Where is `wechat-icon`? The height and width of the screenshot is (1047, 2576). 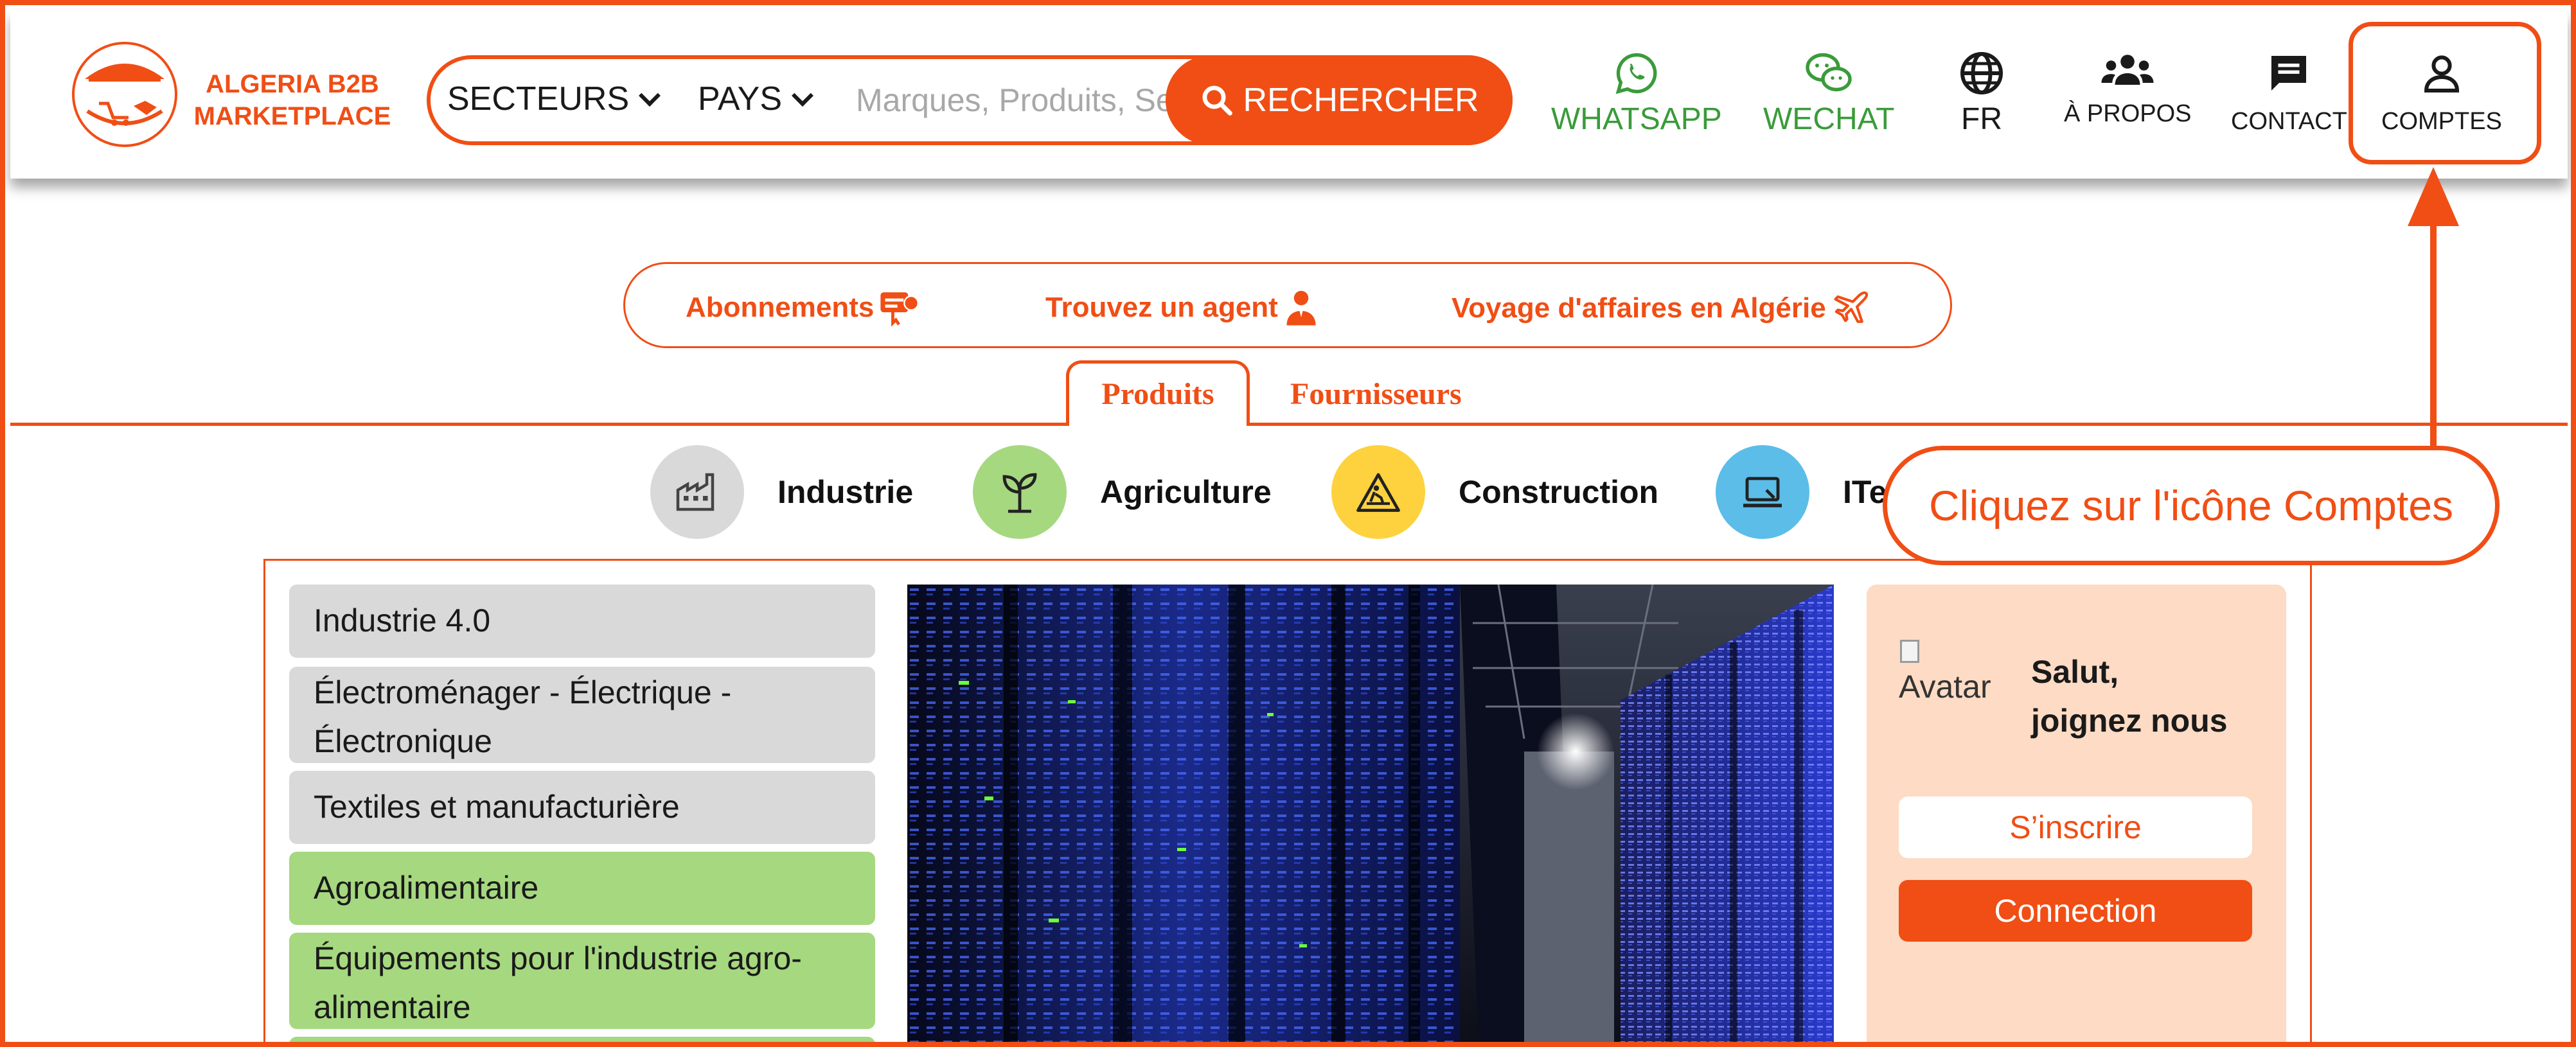
wechat-icon is located at coordinates (1829, 72).